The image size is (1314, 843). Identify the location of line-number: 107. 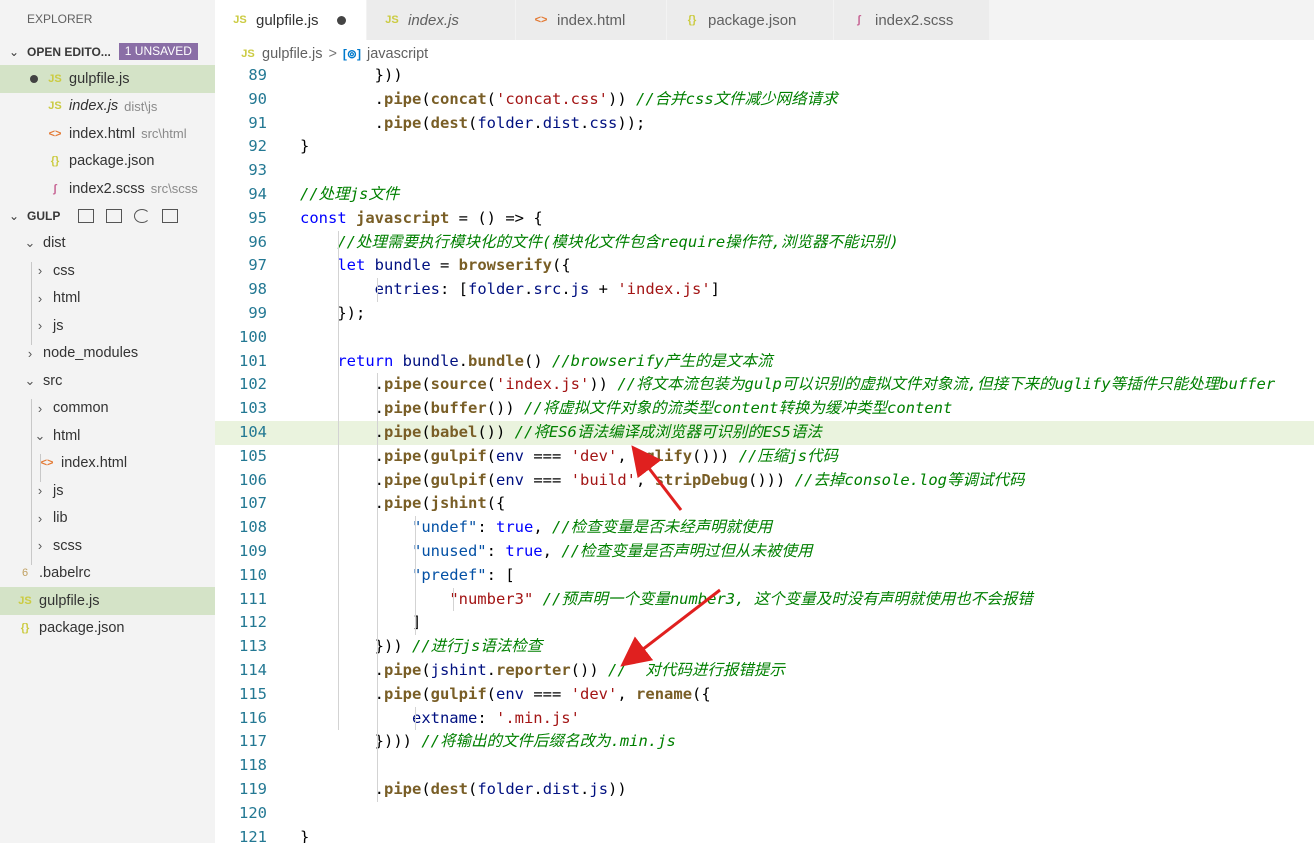
(253, 503).